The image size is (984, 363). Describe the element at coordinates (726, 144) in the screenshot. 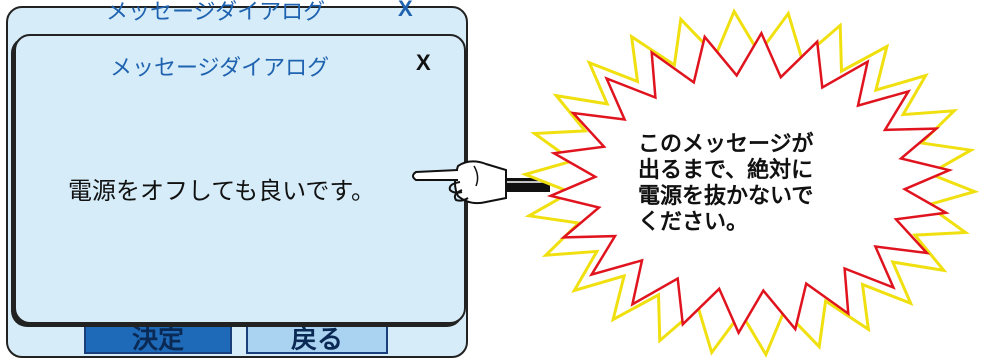

I see `callout-line: このメッセージが` at that location.